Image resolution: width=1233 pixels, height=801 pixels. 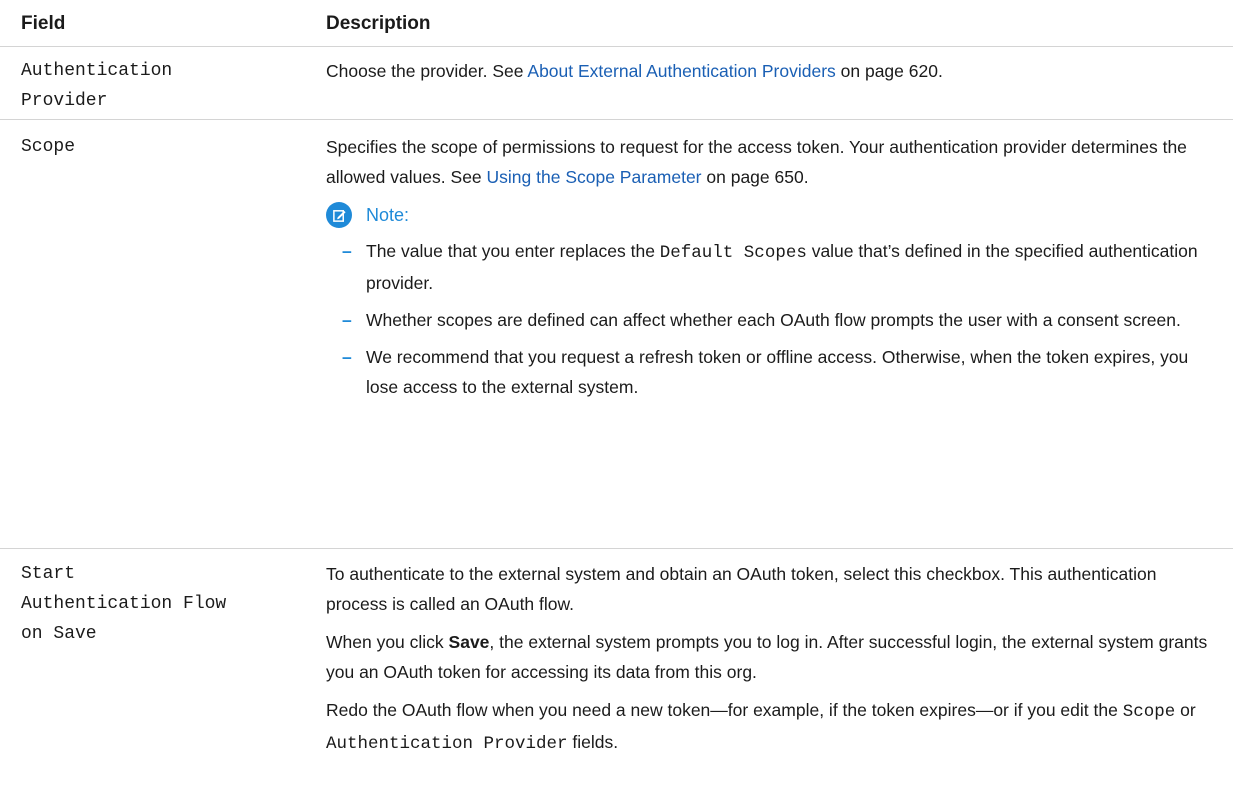 I want to click on desc-text: on page 650., so click(x=755, y=177).